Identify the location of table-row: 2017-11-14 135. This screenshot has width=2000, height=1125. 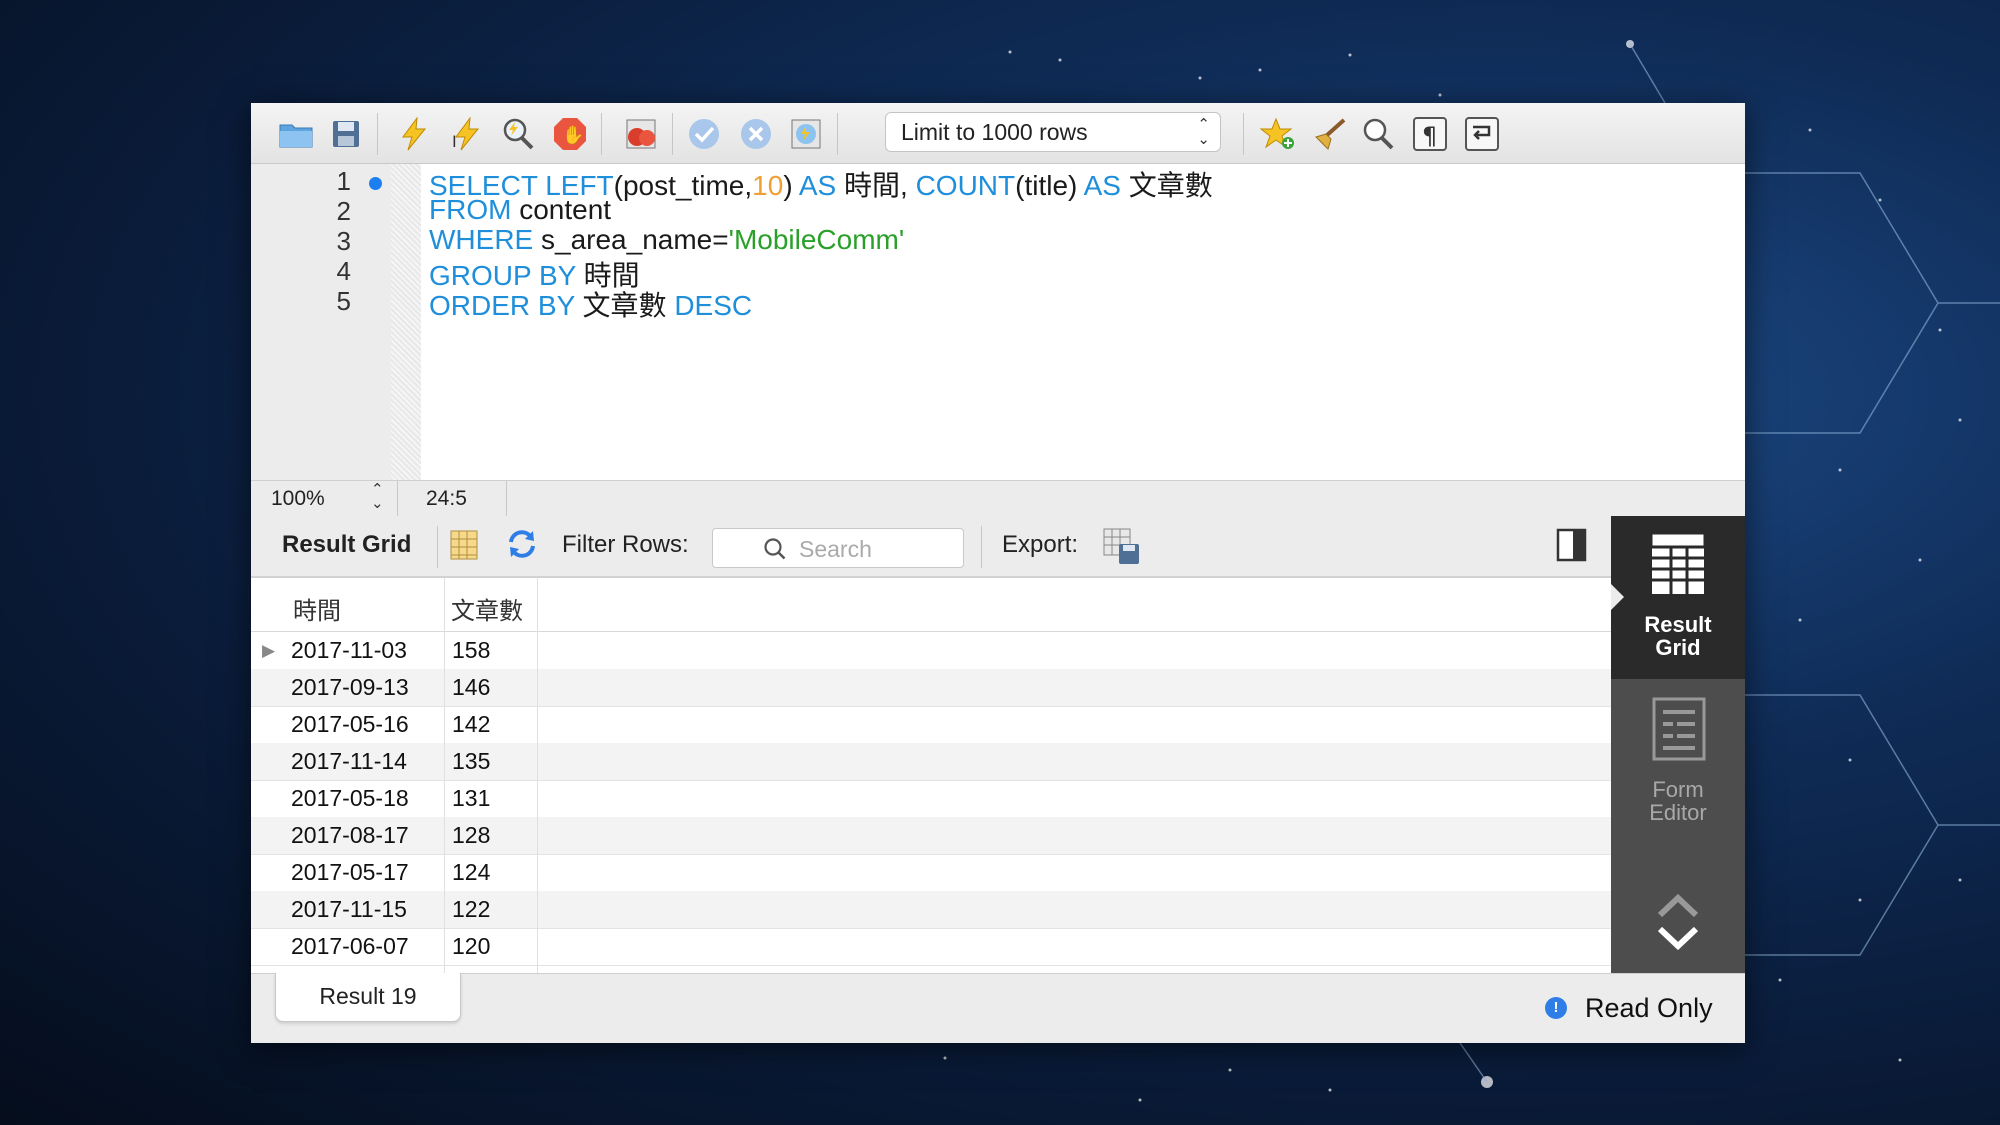
(931, 762).